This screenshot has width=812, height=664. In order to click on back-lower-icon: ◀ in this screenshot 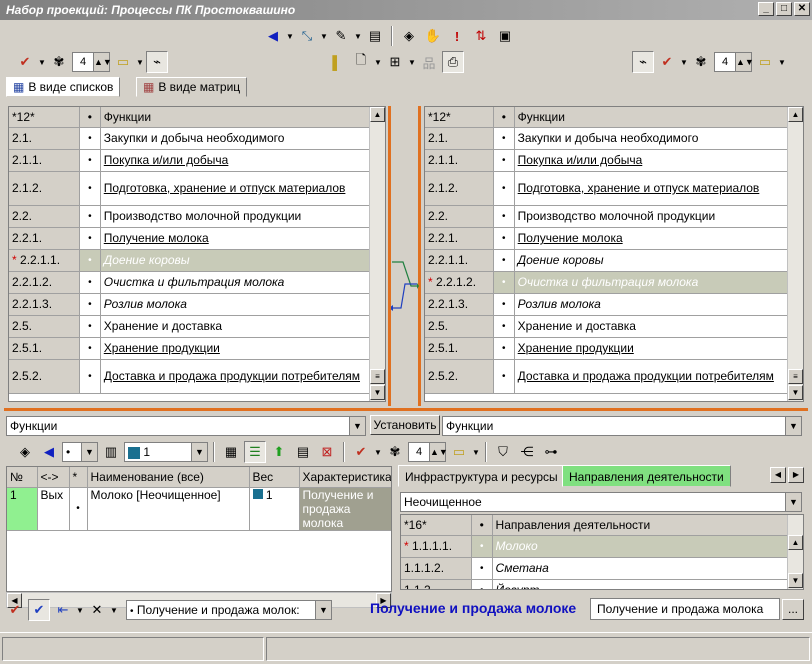, I will do `click(49, 452)`.